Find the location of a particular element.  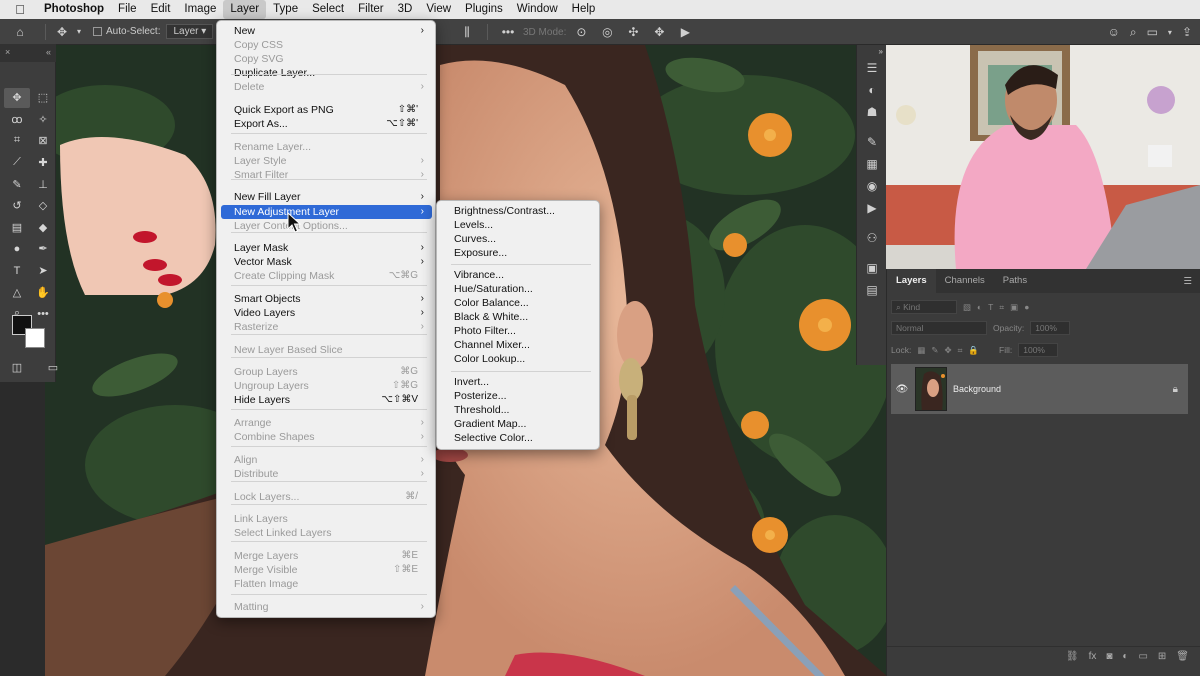

lock-position-icon: ✥ is located at coordinates (947, 350).